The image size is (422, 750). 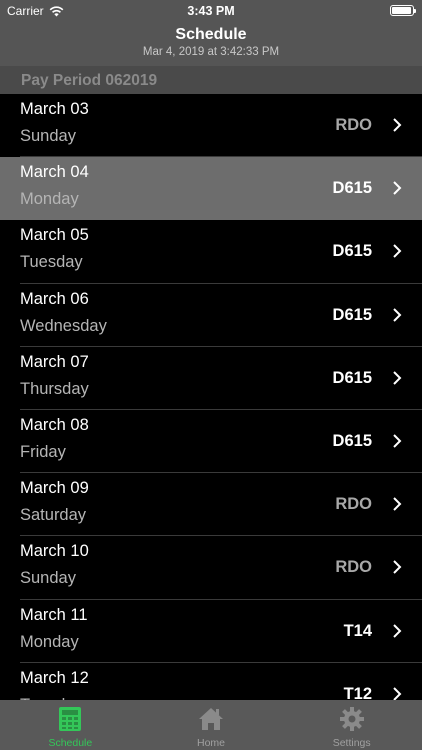 I want to click on row-date: March 04, so click(x=54, y=172).